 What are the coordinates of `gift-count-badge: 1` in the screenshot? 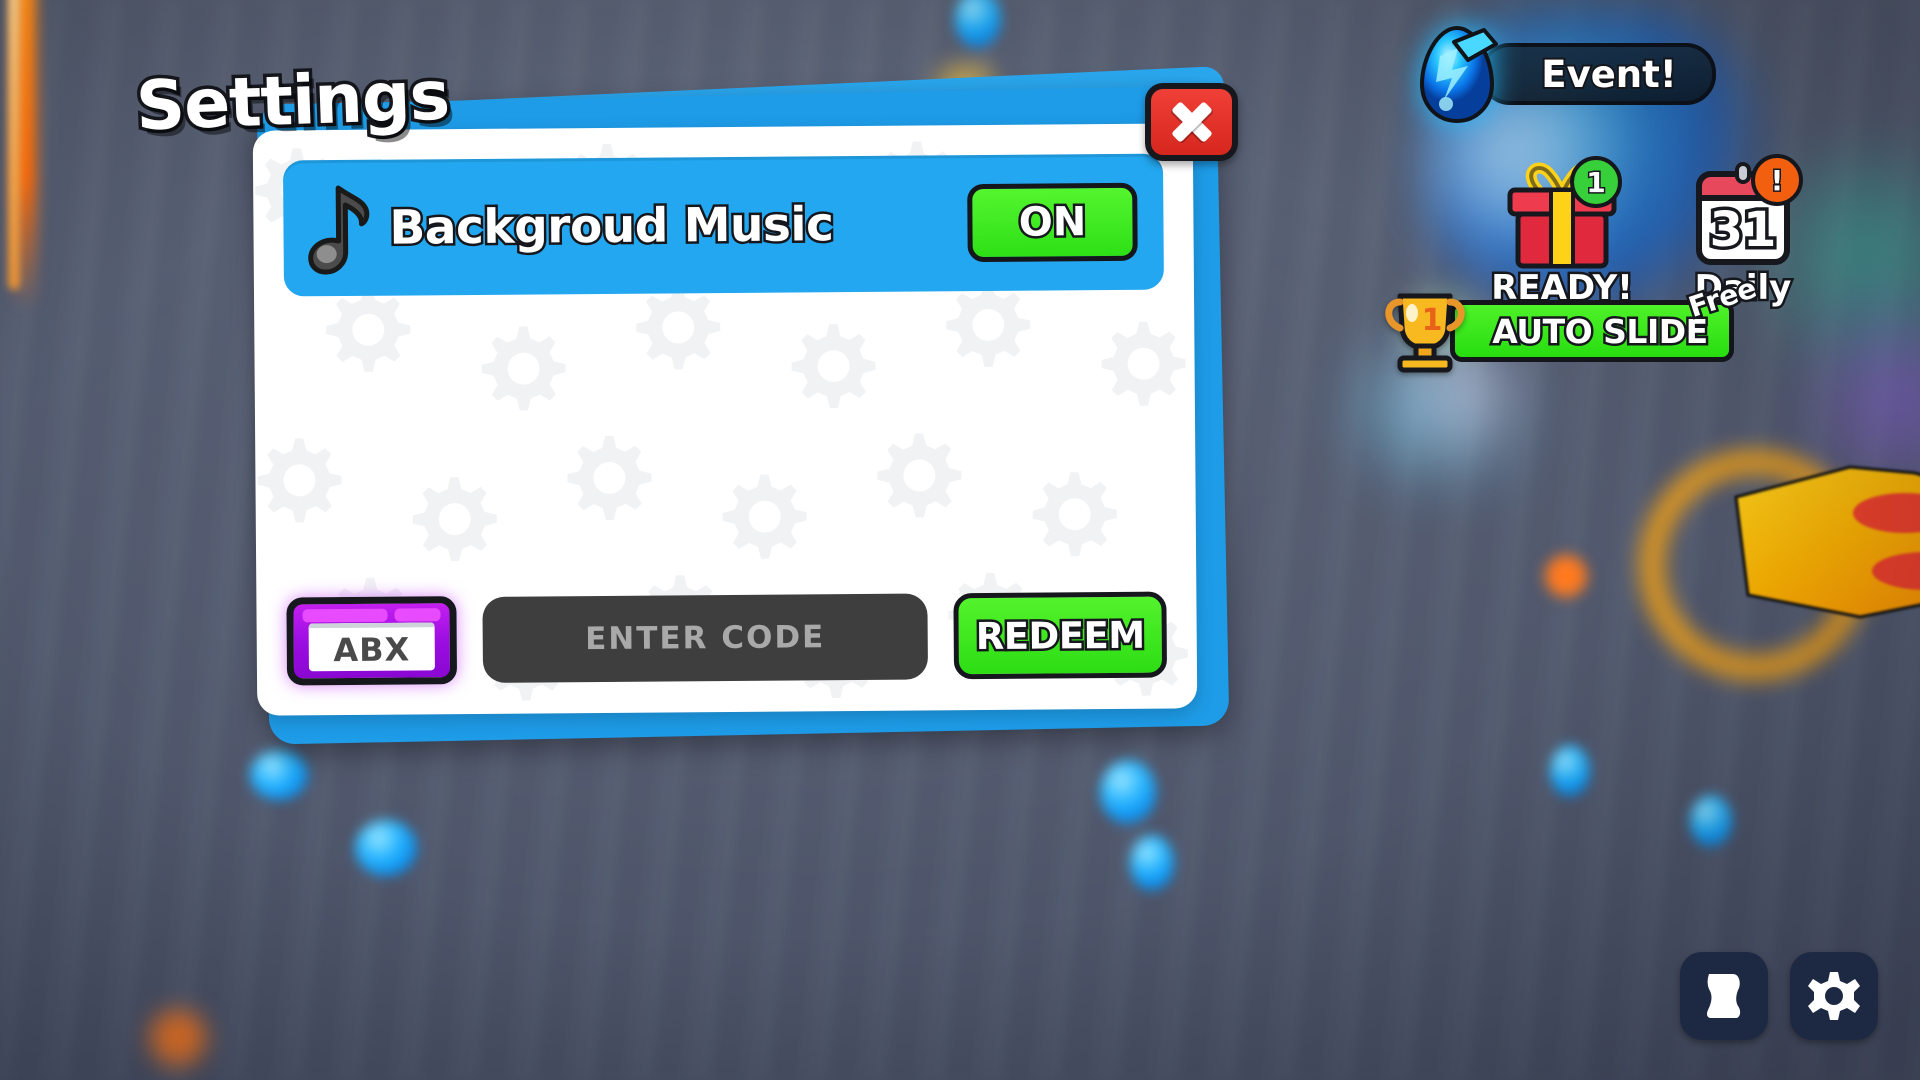 It's located at (1596, 182).